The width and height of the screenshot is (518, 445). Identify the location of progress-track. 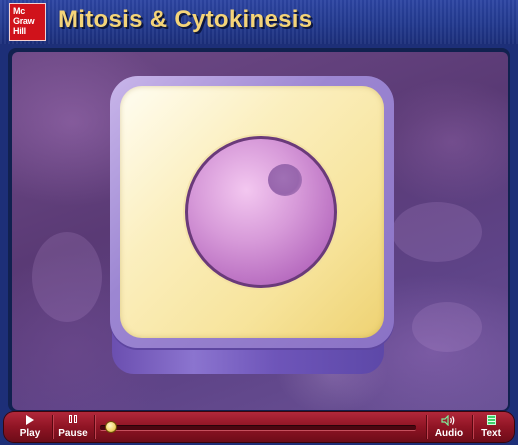
(258, 428).